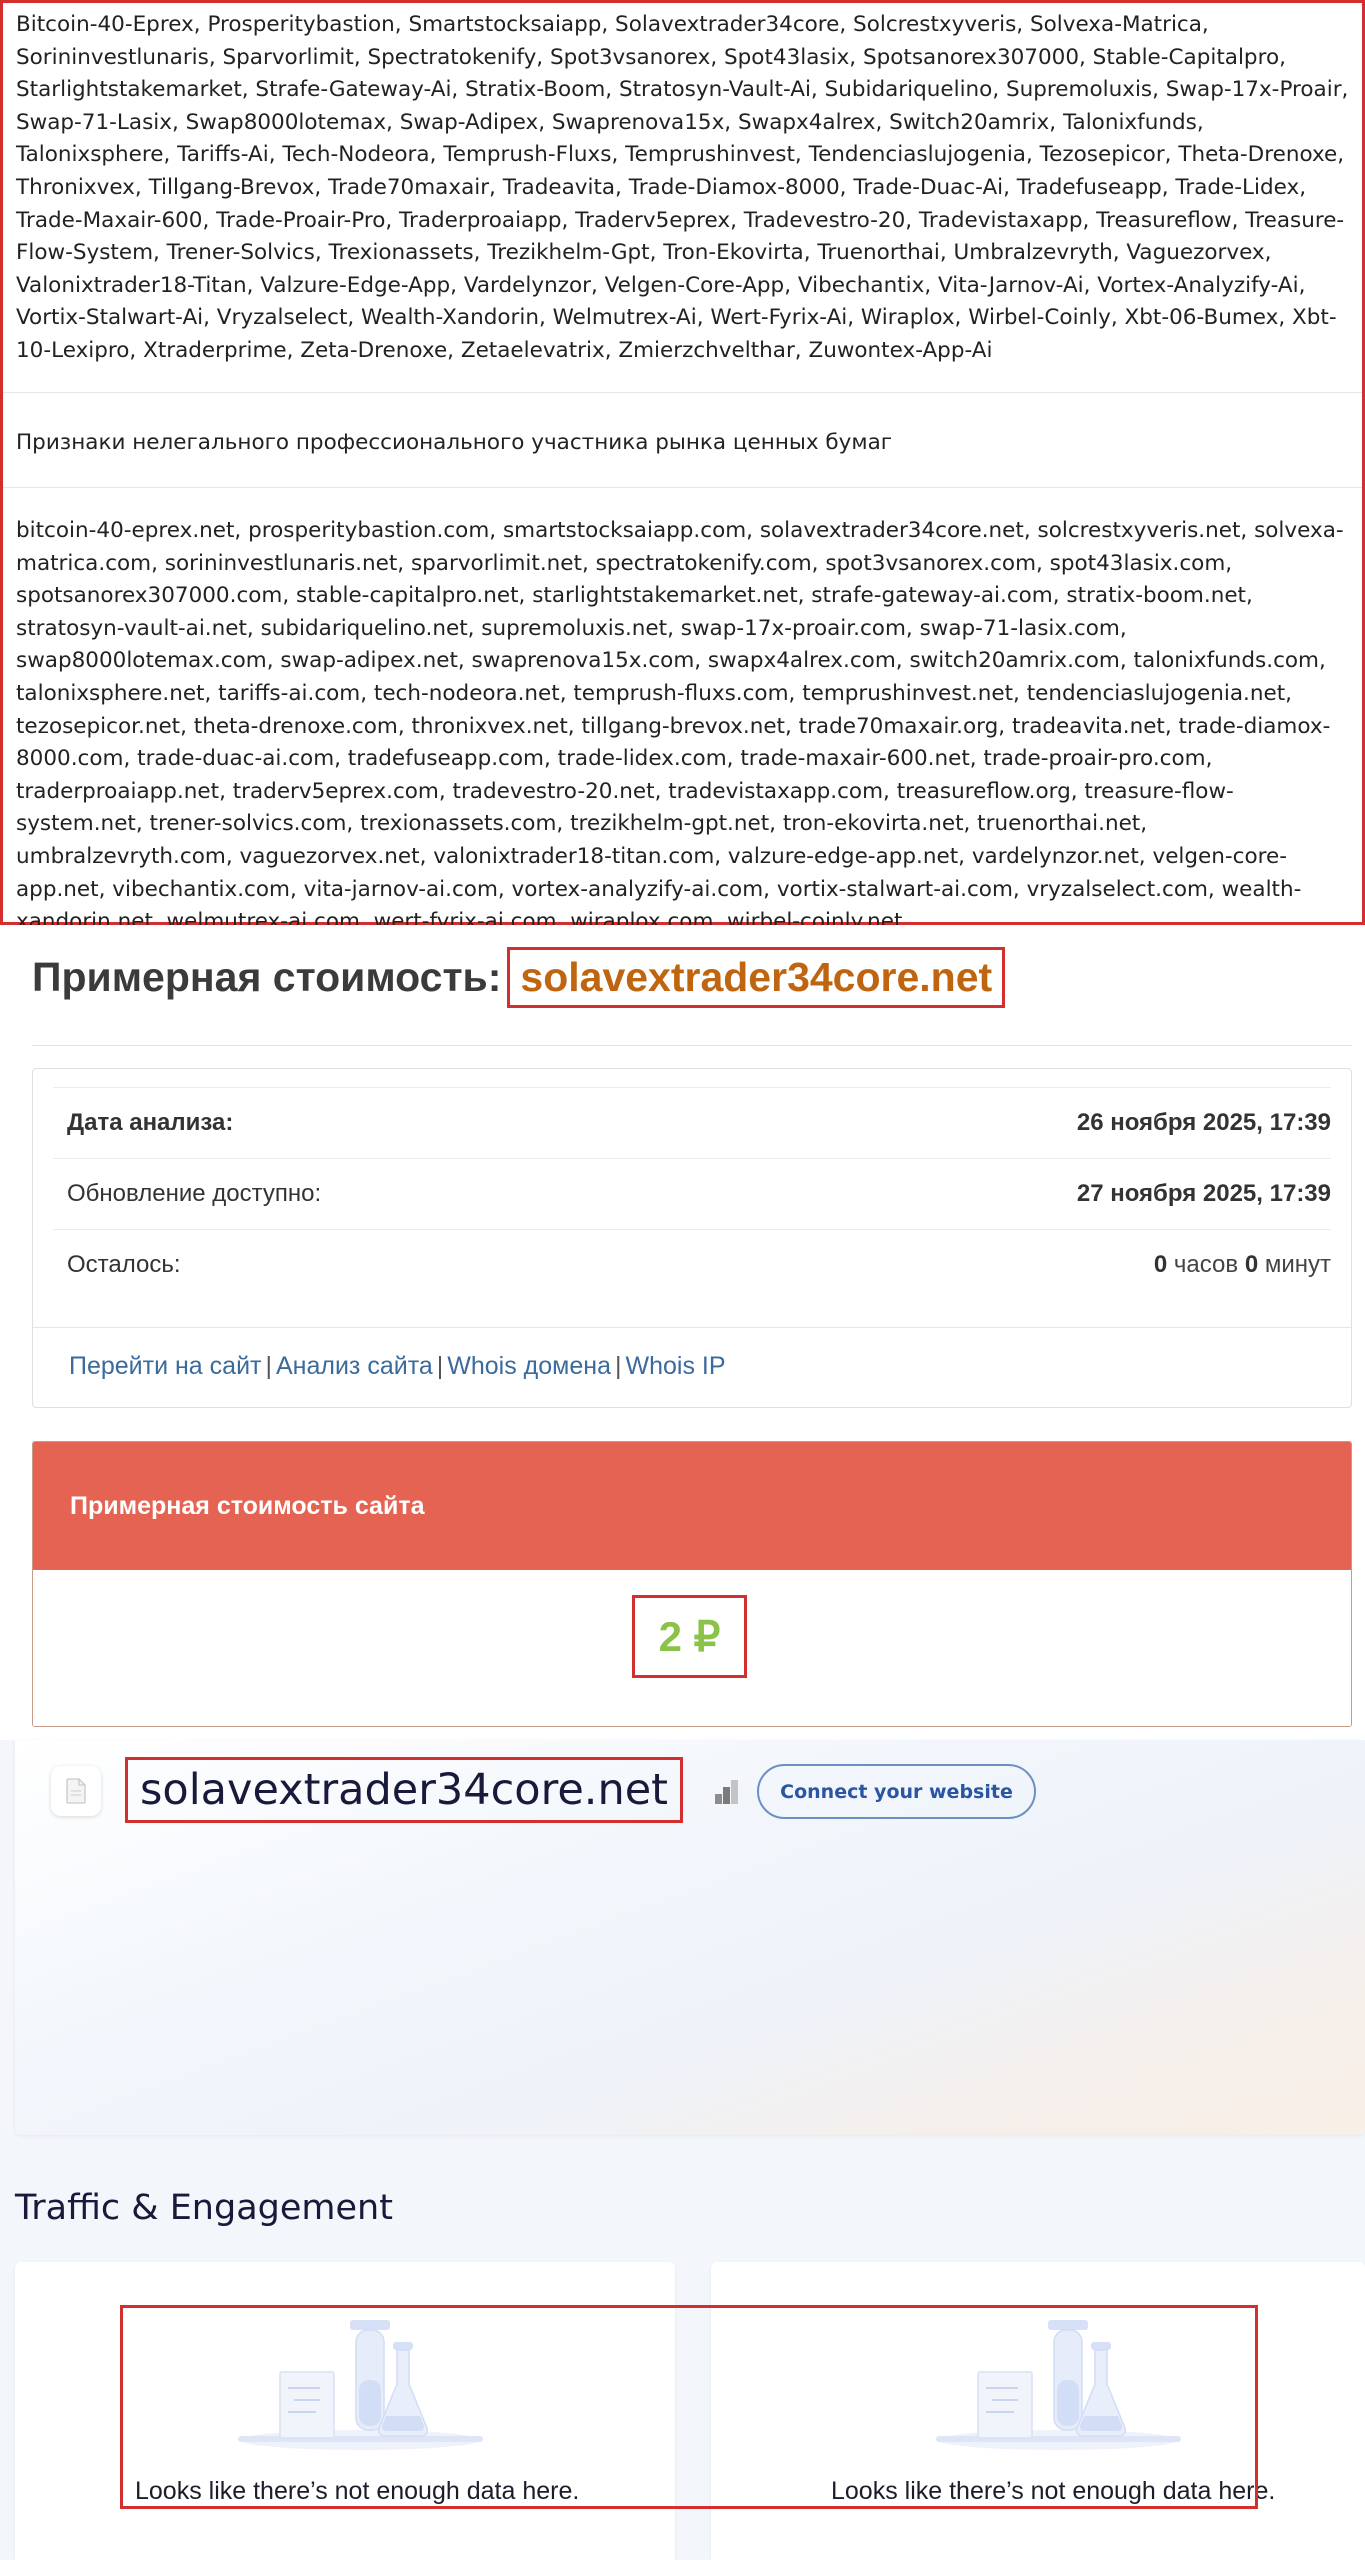  Describe the element at coordinates (1203, 1193) in the screenshot. I see `row-value: 27 ноября 2025, 17:39` at that location.